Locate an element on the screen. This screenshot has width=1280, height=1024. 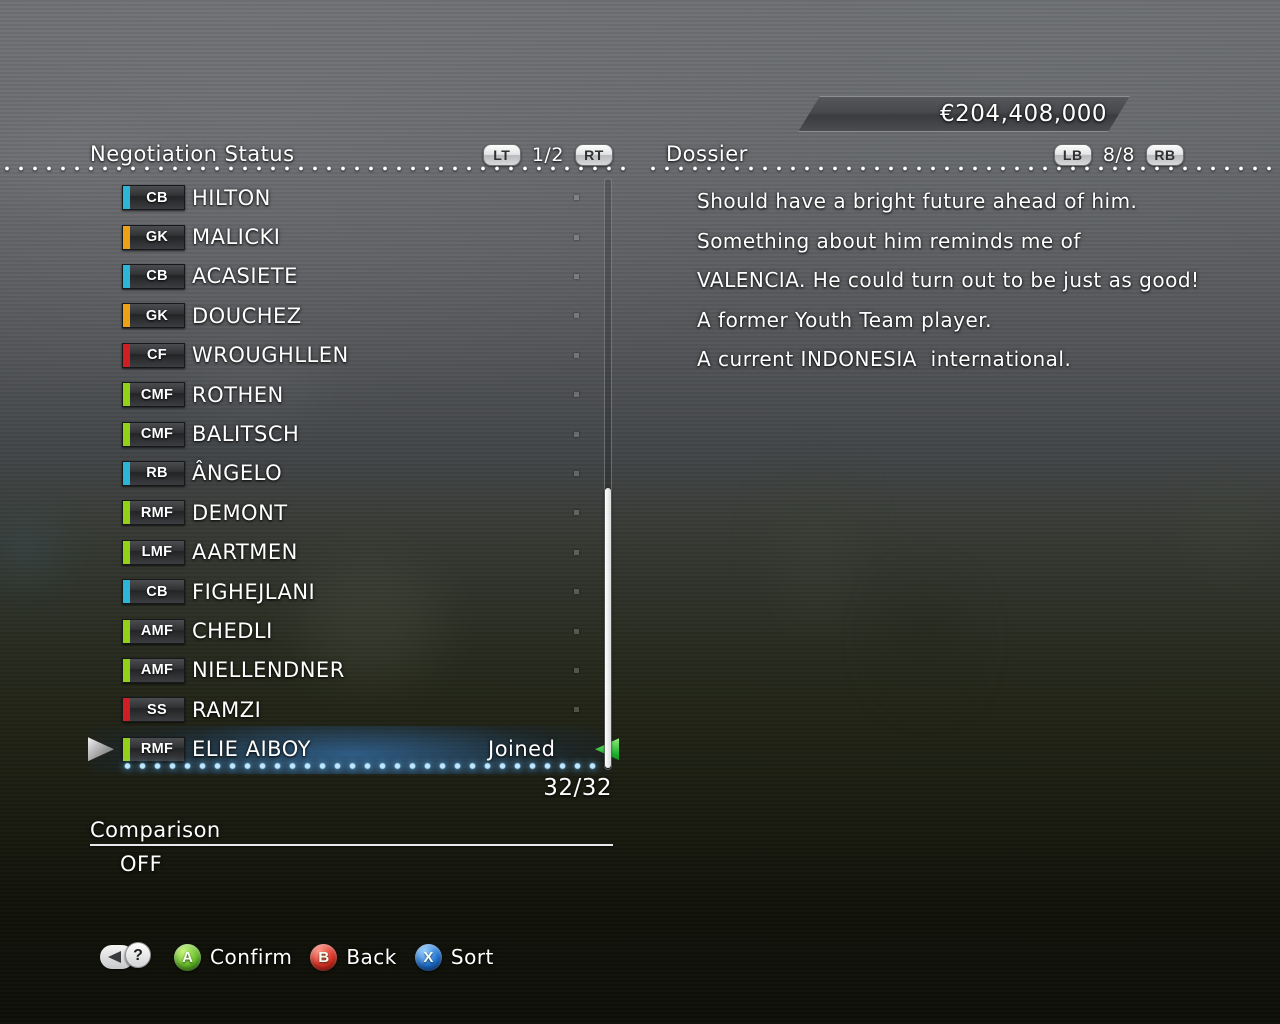
player-row: CF WROUGHLLEN is located at coordinates (351, 355).